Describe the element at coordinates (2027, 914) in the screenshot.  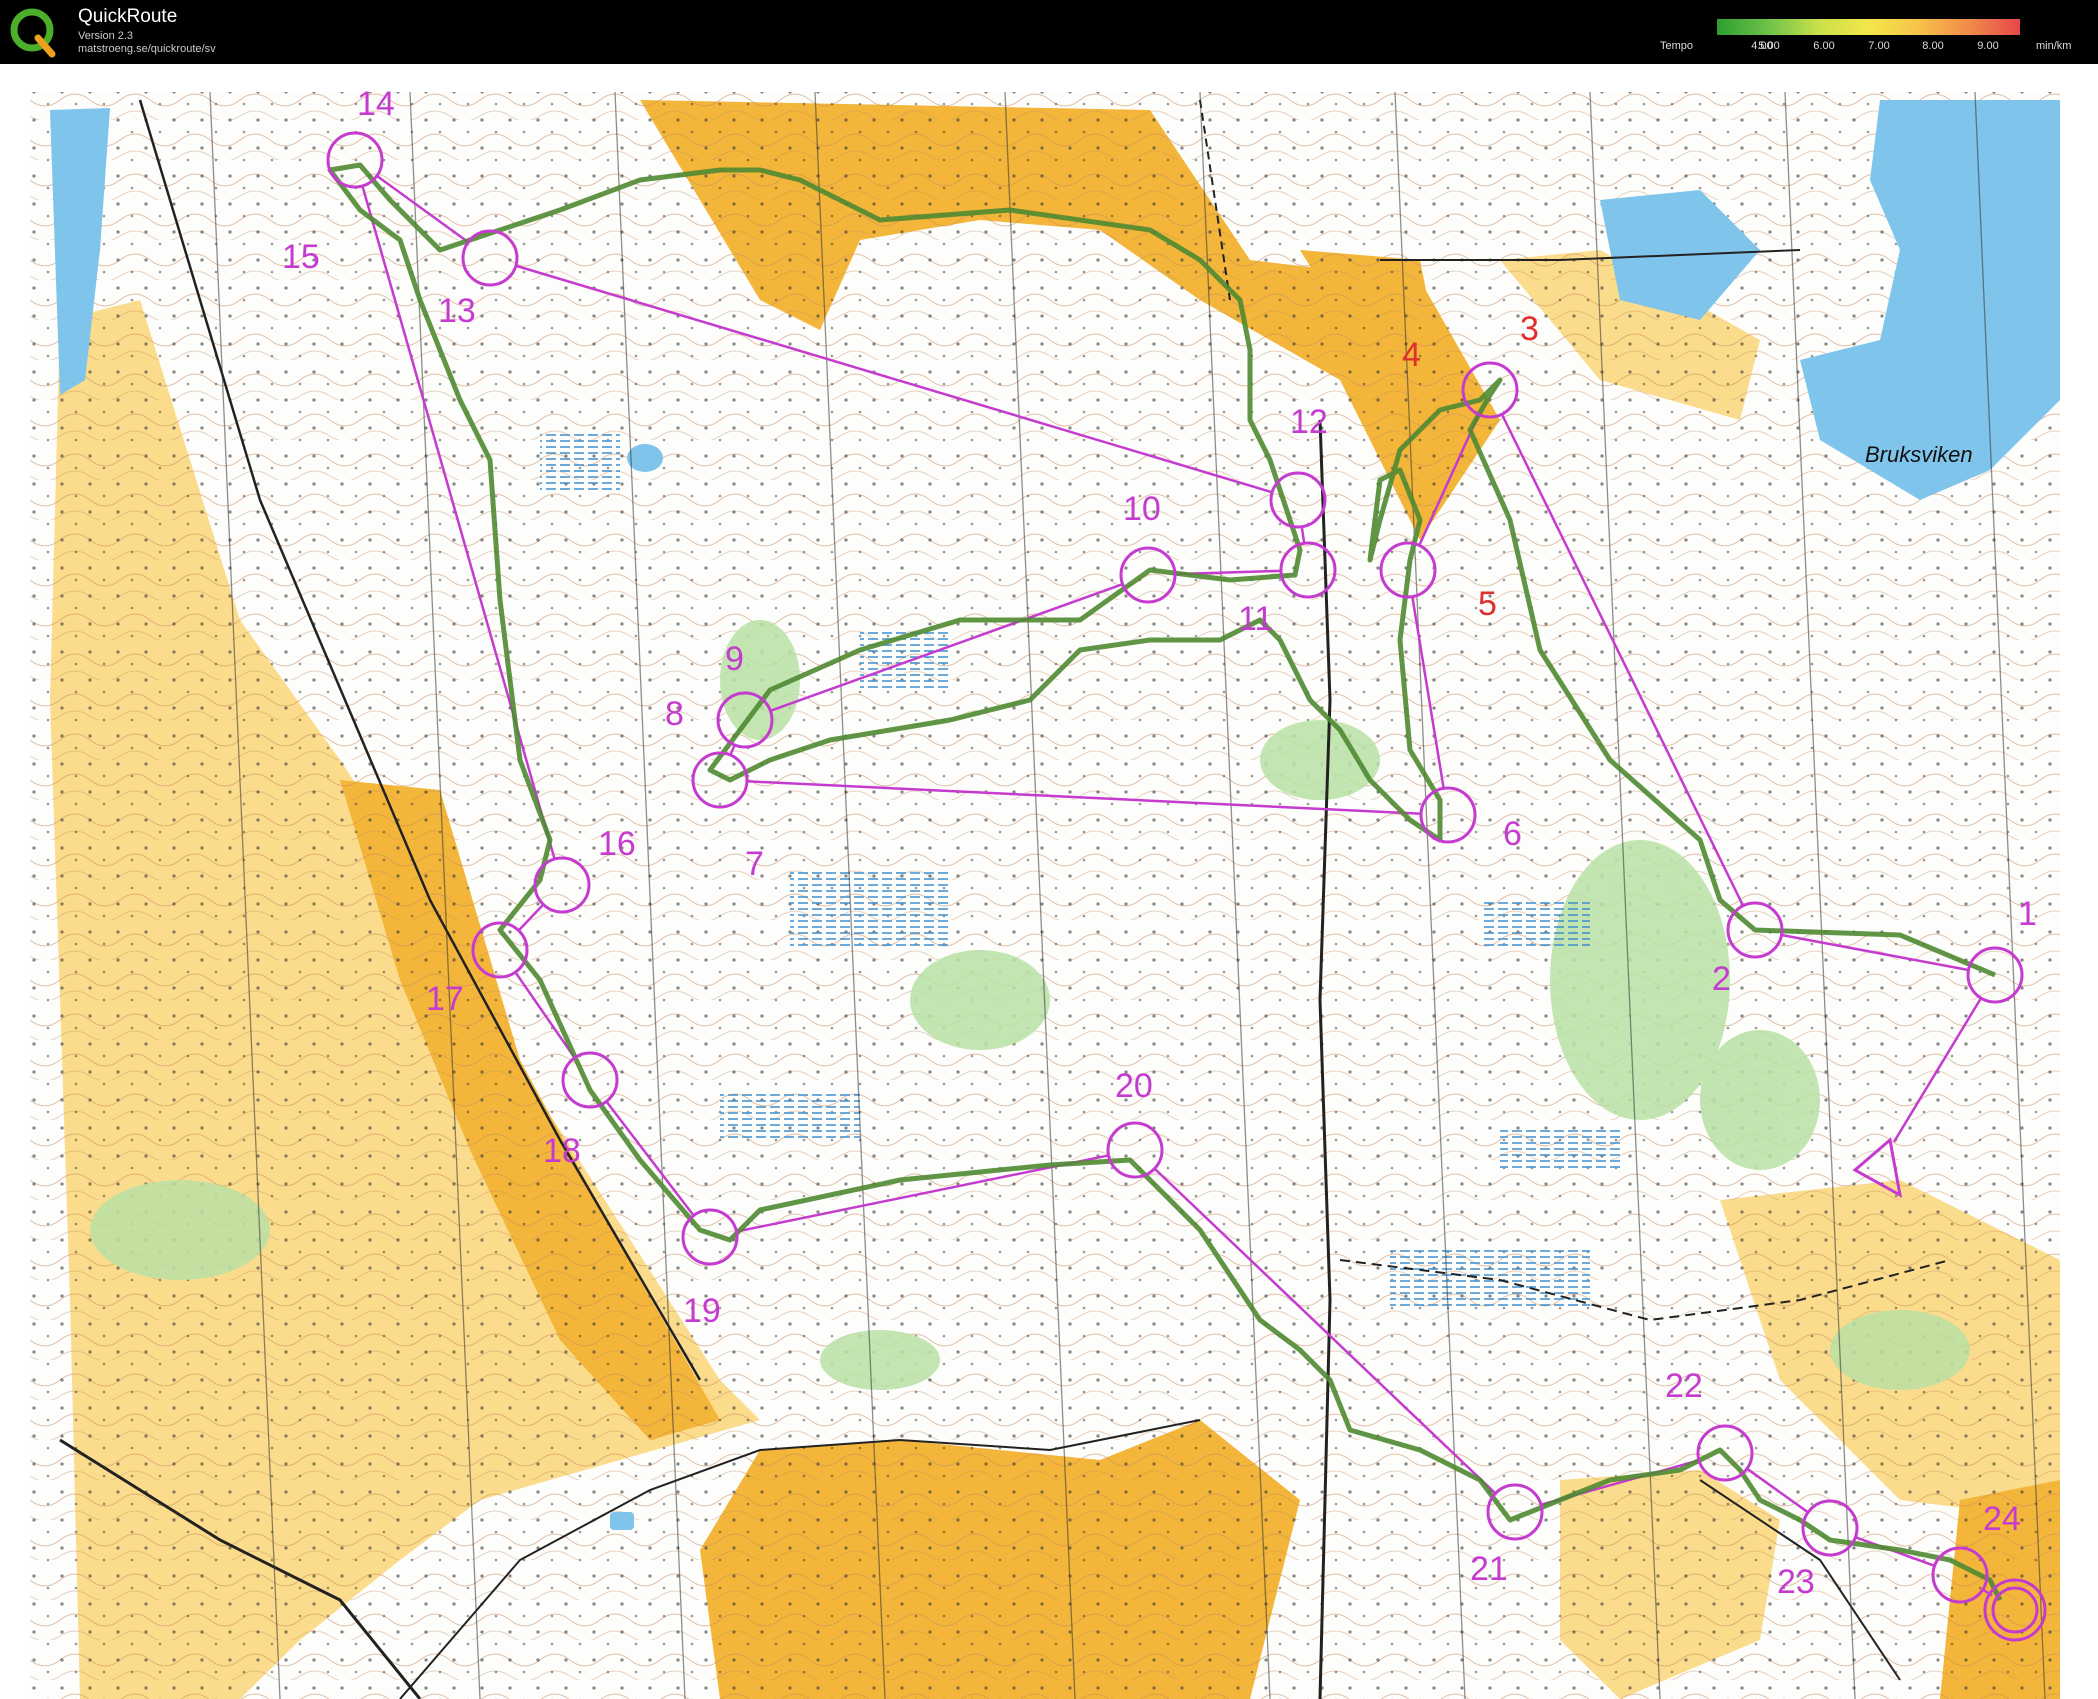
I see `control-number: 1` at that location.